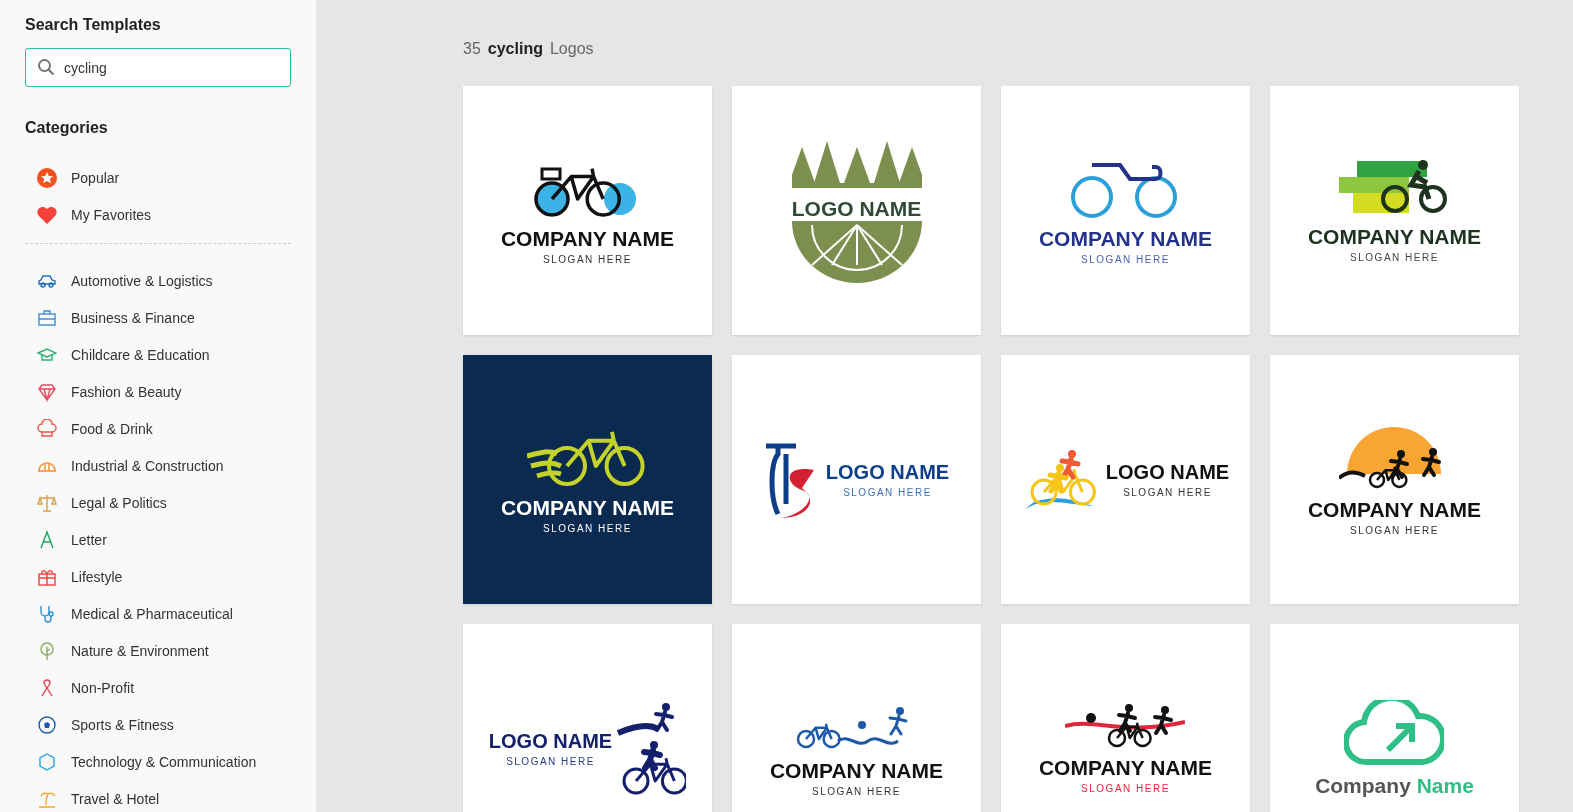  What do you see at coordinates (164, 576) in the screenshot?
I see `category-item: Lifestyle` at bounding box center [164, 576].